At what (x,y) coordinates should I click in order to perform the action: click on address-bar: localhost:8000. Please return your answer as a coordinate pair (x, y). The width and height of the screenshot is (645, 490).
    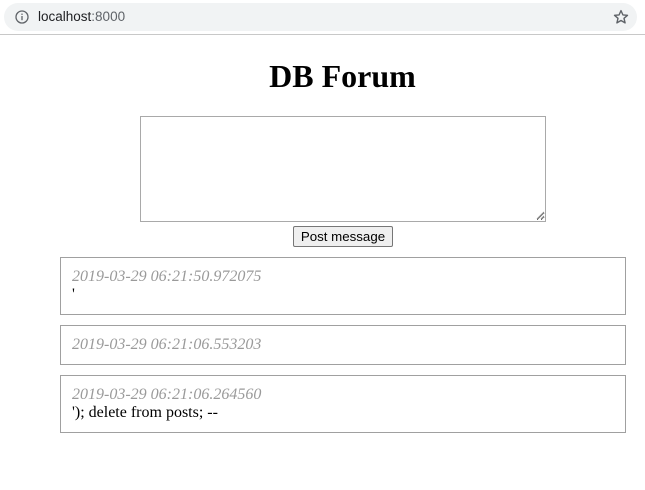
    Looking at the image, I should click on (320, 17).